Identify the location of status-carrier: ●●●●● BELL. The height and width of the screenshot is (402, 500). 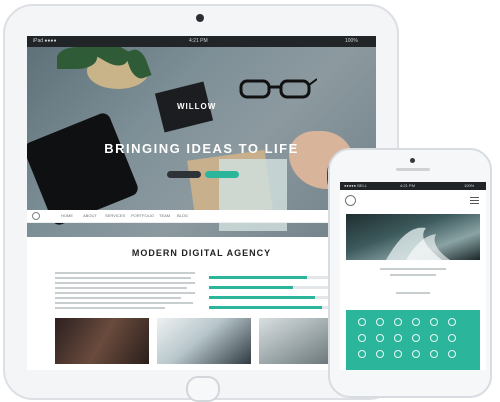
(355, 185).